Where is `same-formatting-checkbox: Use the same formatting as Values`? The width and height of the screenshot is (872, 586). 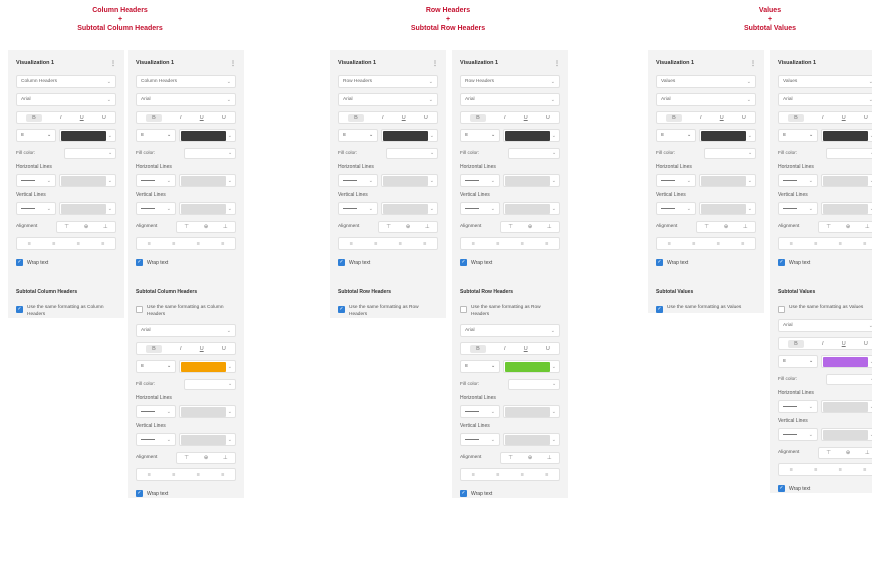
same-formatting-checkbox: Use the same formatting as Values is located at coordinates (825, 309).